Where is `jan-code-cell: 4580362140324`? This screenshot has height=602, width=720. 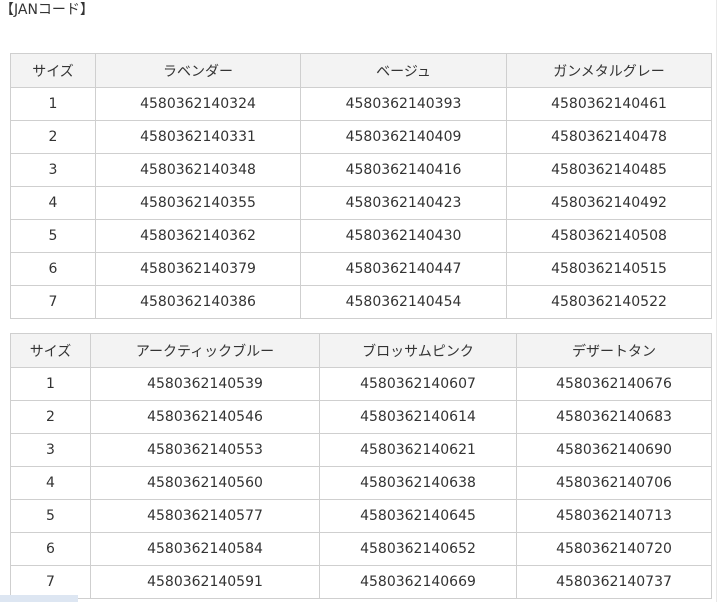
jan-code-cell: 4580362140324 is located at coordinates (198, 104).